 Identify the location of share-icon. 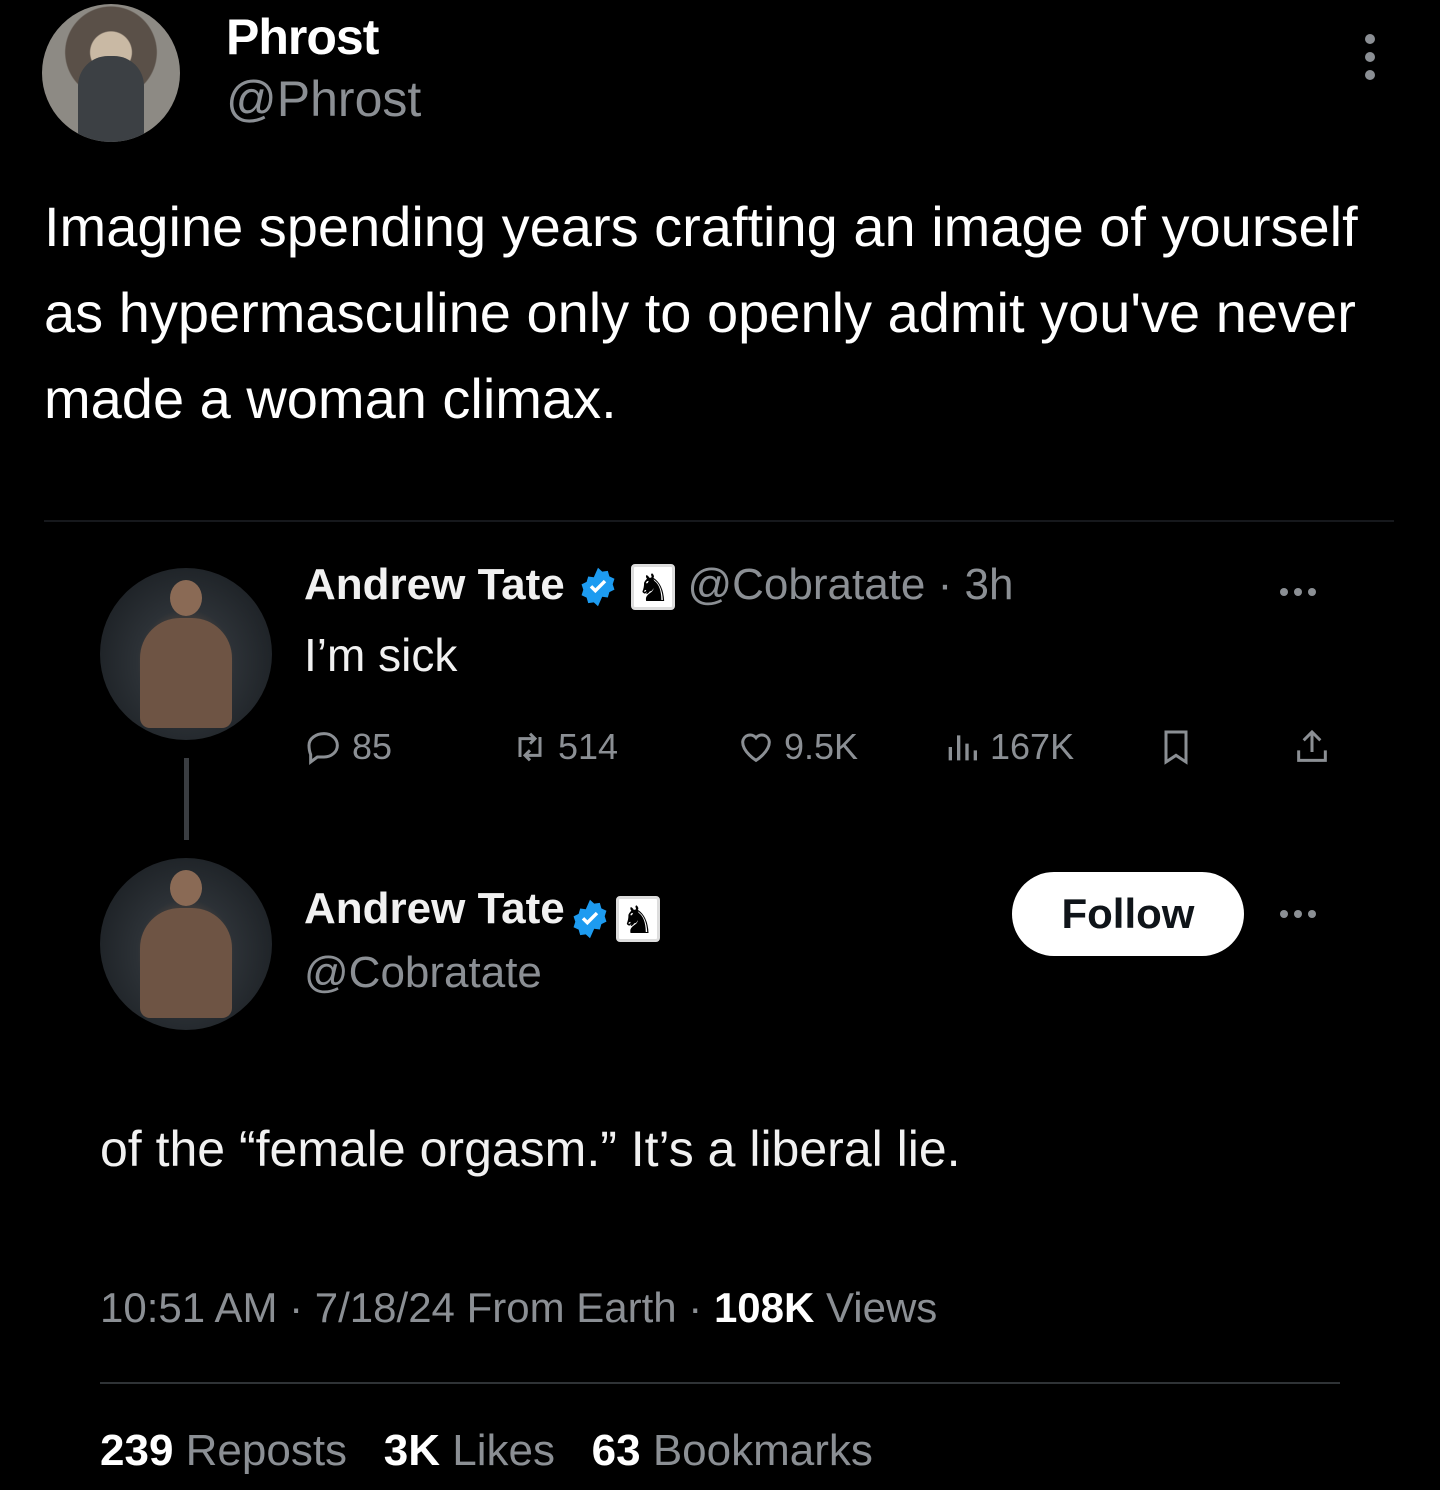
(1312, 745).